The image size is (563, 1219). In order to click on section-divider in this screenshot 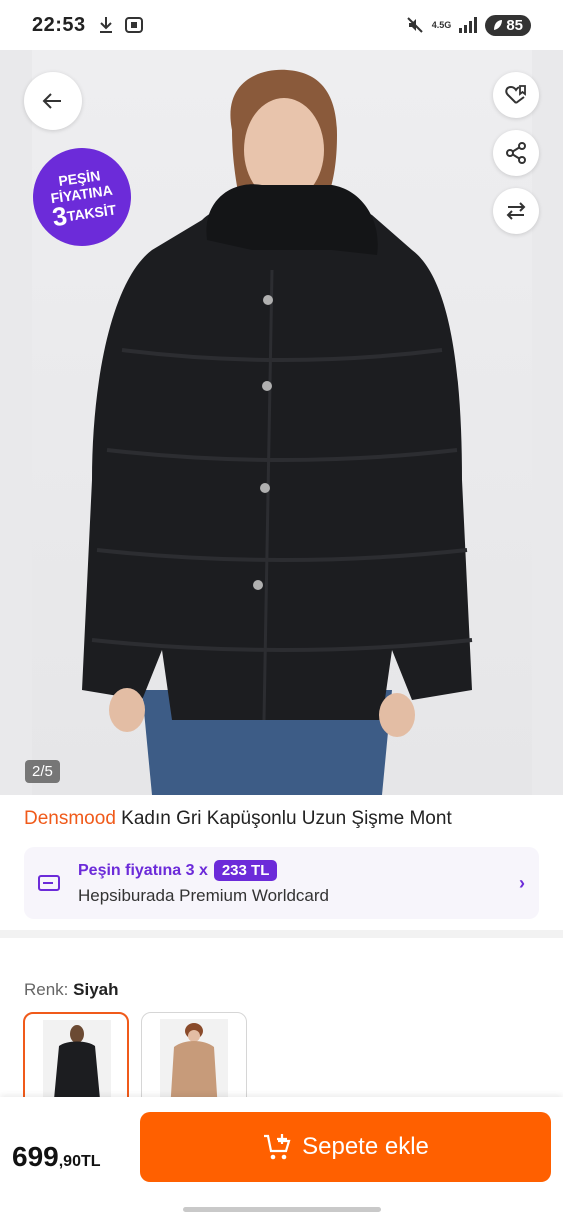, I will do `click(281, 934)`.